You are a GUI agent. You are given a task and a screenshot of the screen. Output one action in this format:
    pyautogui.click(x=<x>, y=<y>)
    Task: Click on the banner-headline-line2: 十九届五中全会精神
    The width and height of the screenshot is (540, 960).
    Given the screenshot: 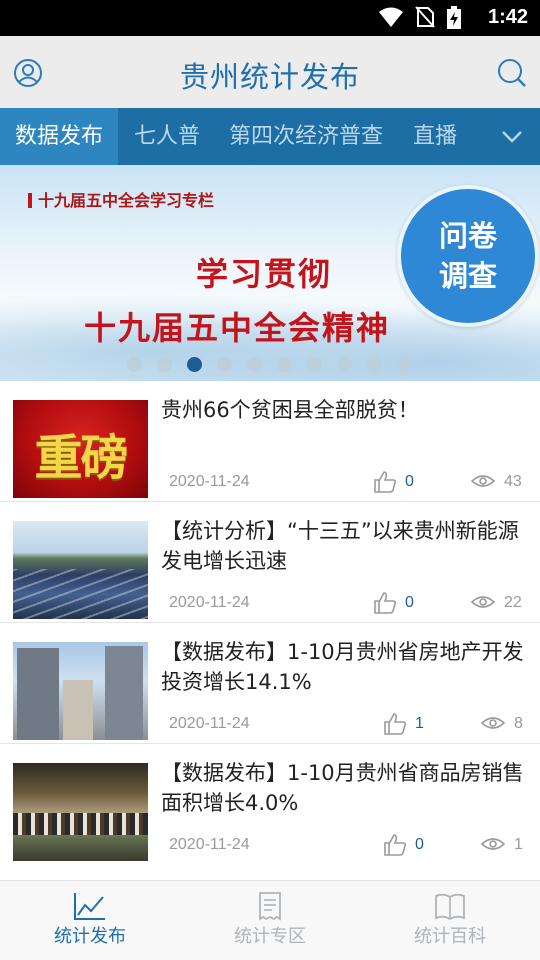 What is the action you would take?
    pyautogui.click(x=237, y=328)
    